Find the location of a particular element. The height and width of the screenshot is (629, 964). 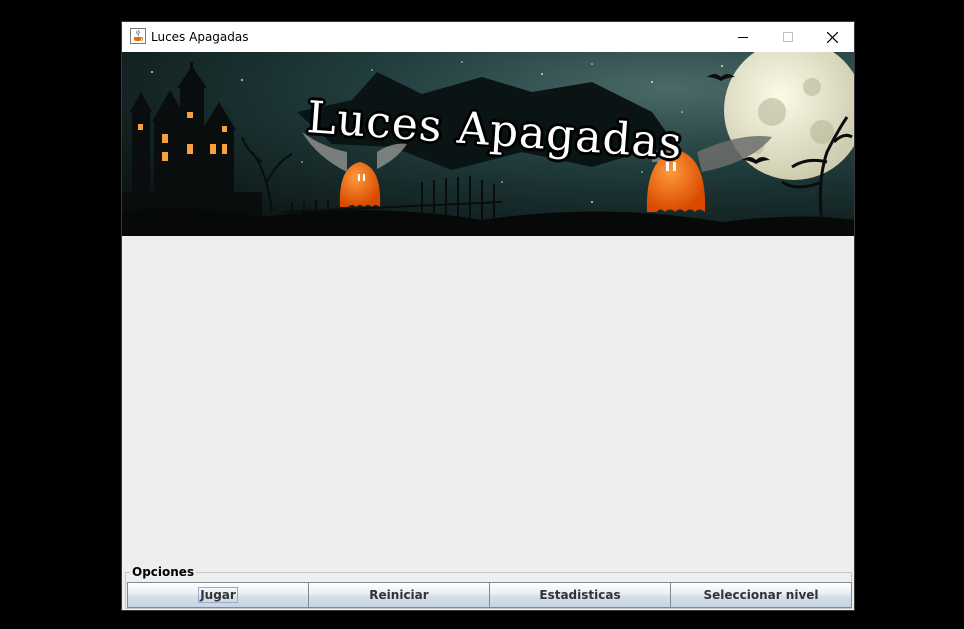

maximize-icon is located at coordinates (787, 37).